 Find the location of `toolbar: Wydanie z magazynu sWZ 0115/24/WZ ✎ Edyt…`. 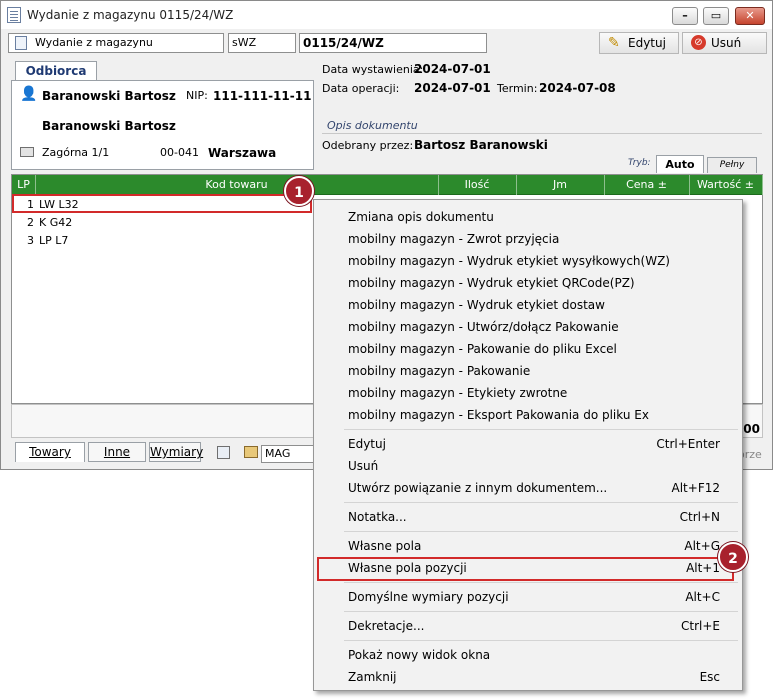

toolbar: Wydanie z magazynu sWZ 0115/24/WZ ✎ Edyt… is located at coordinates (387, 43).